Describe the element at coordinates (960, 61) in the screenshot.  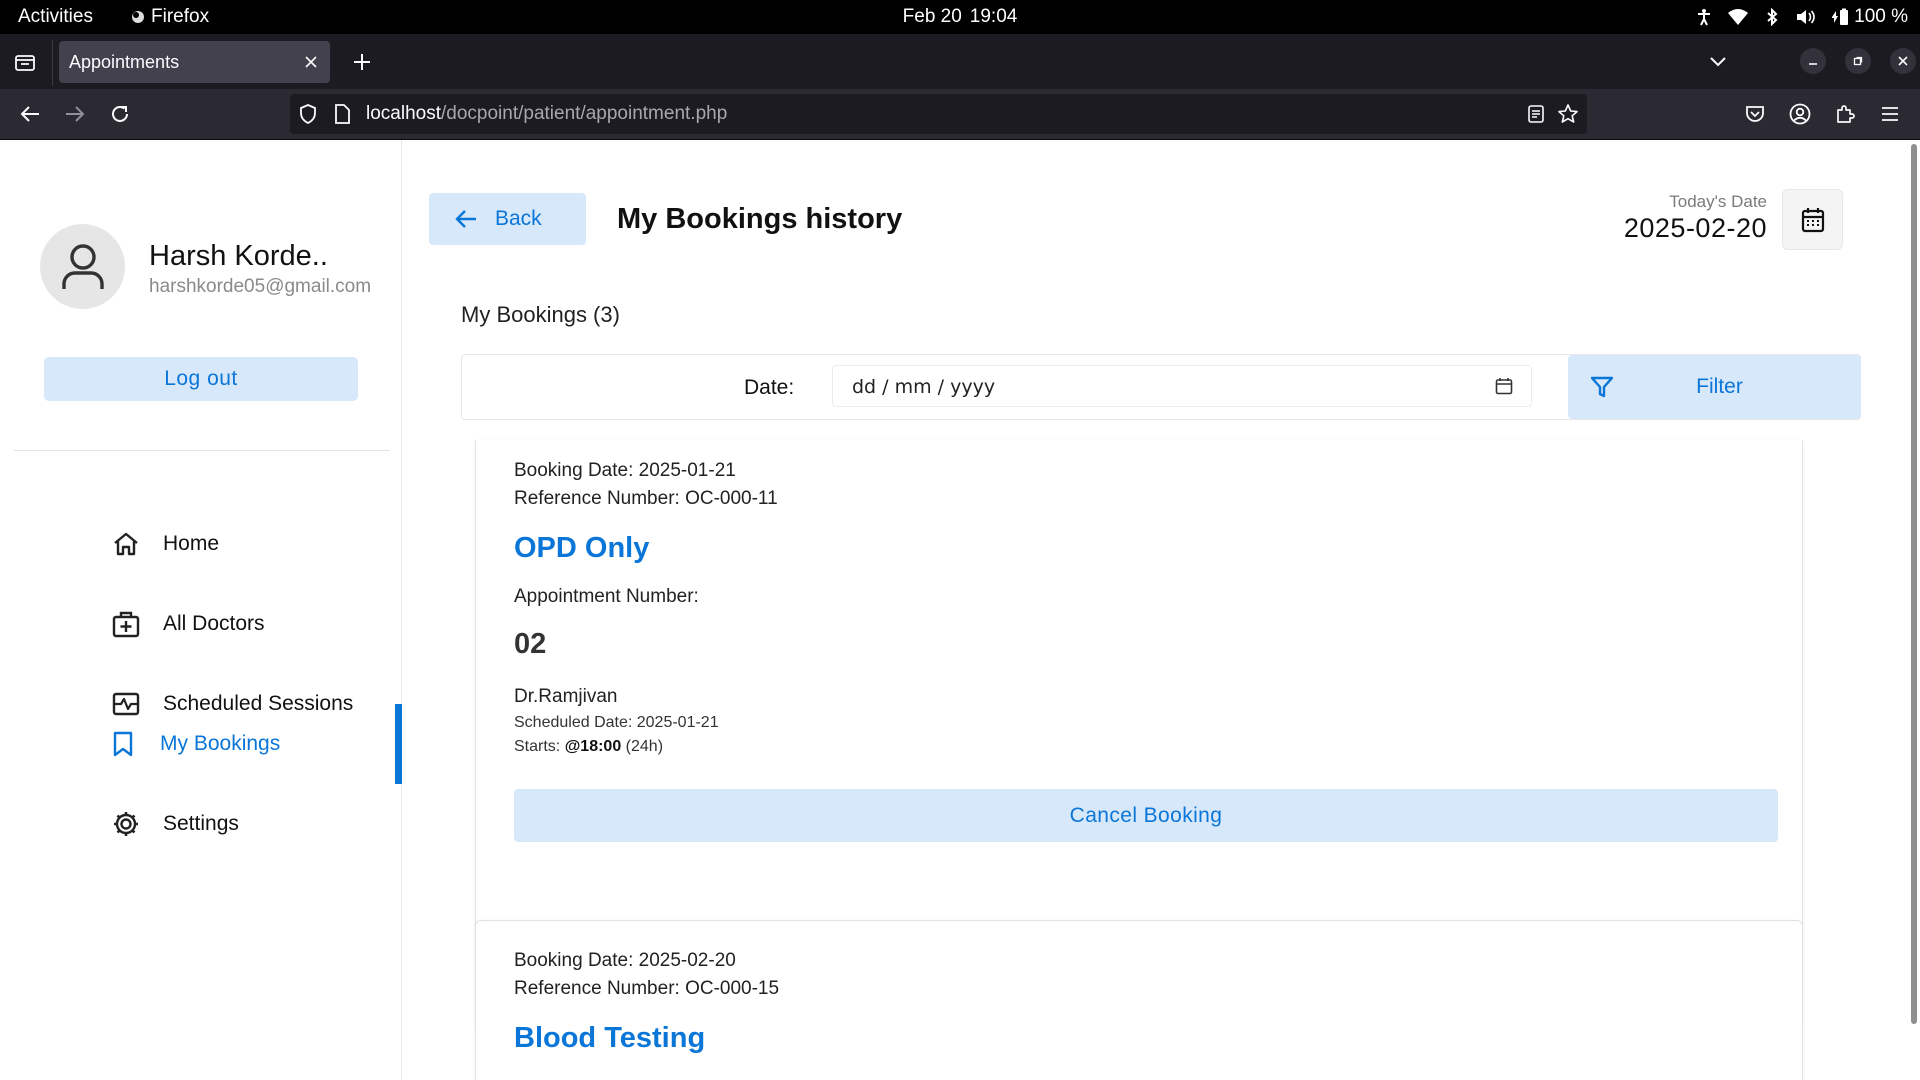
I see `browser-tab-strip: Appointments` at that location.